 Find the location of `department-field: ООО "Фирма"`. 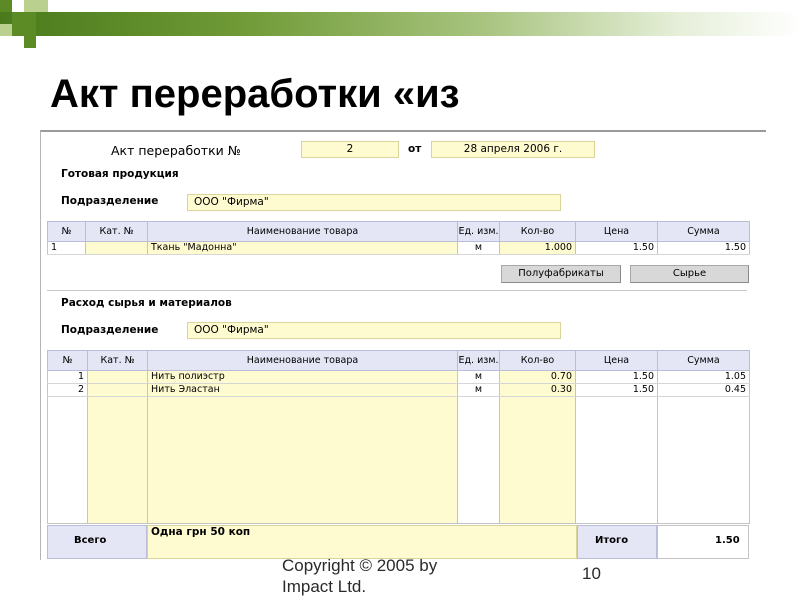

department-field: ООО "Фирма" is located at coordinates (374, 202).